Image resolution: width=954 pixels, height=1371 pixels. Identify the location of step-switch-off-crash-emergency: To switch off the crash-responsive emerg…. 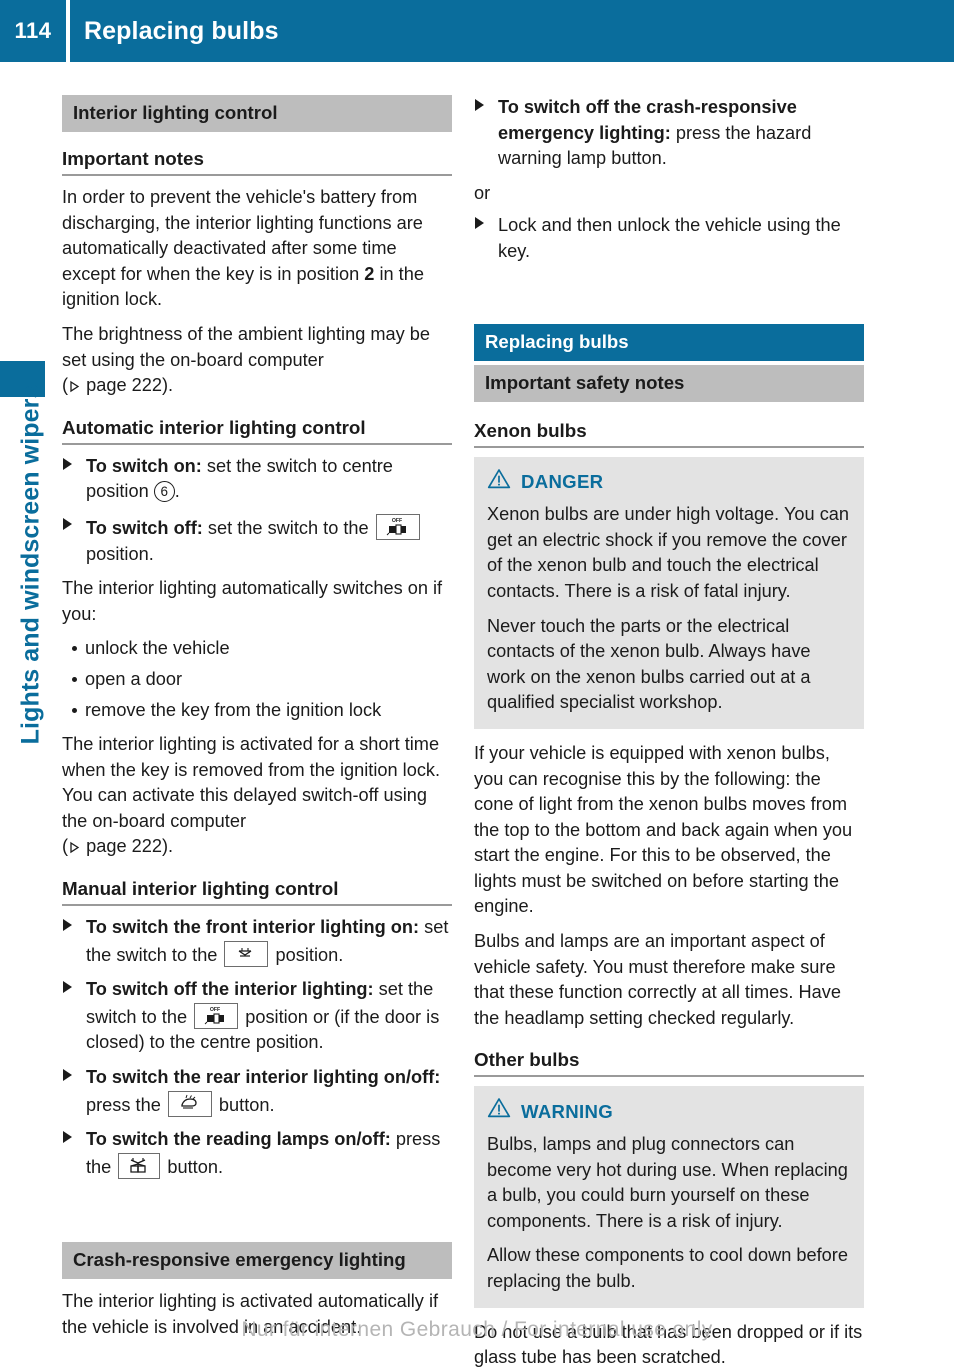
(669, 133).